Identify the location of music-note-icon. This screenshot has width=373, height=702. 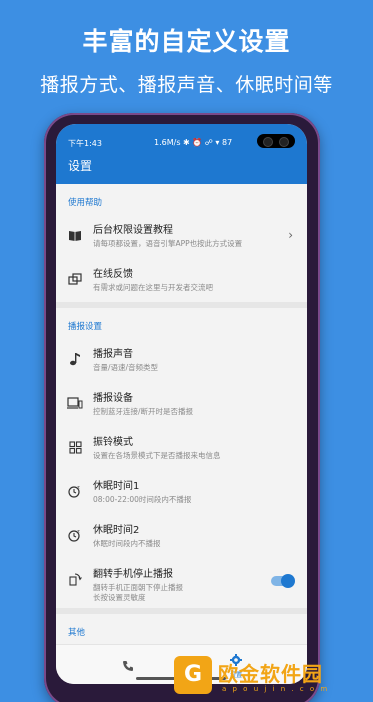
(75, 359).